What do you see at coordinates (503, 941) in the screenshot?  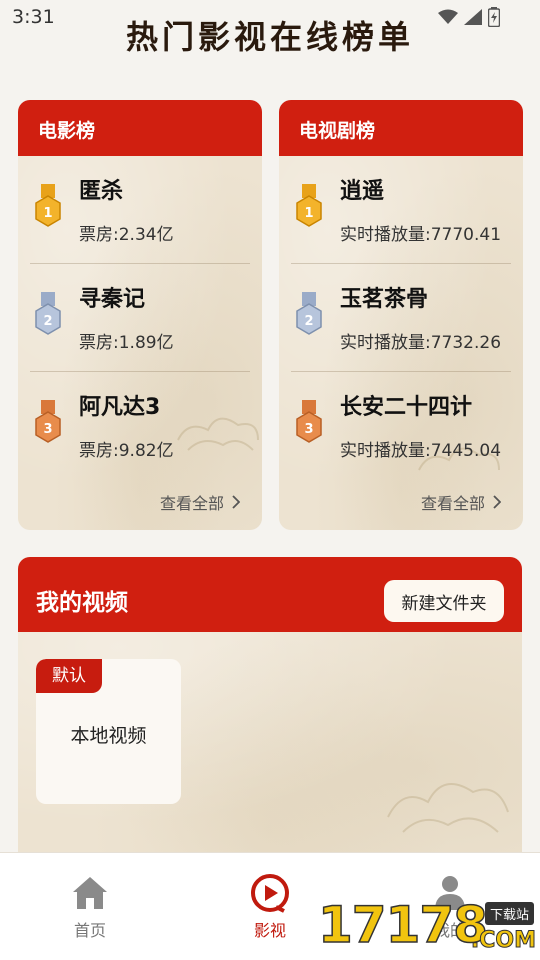 I see `watermark-suffix: .COM` at bounding box center [503, 941].